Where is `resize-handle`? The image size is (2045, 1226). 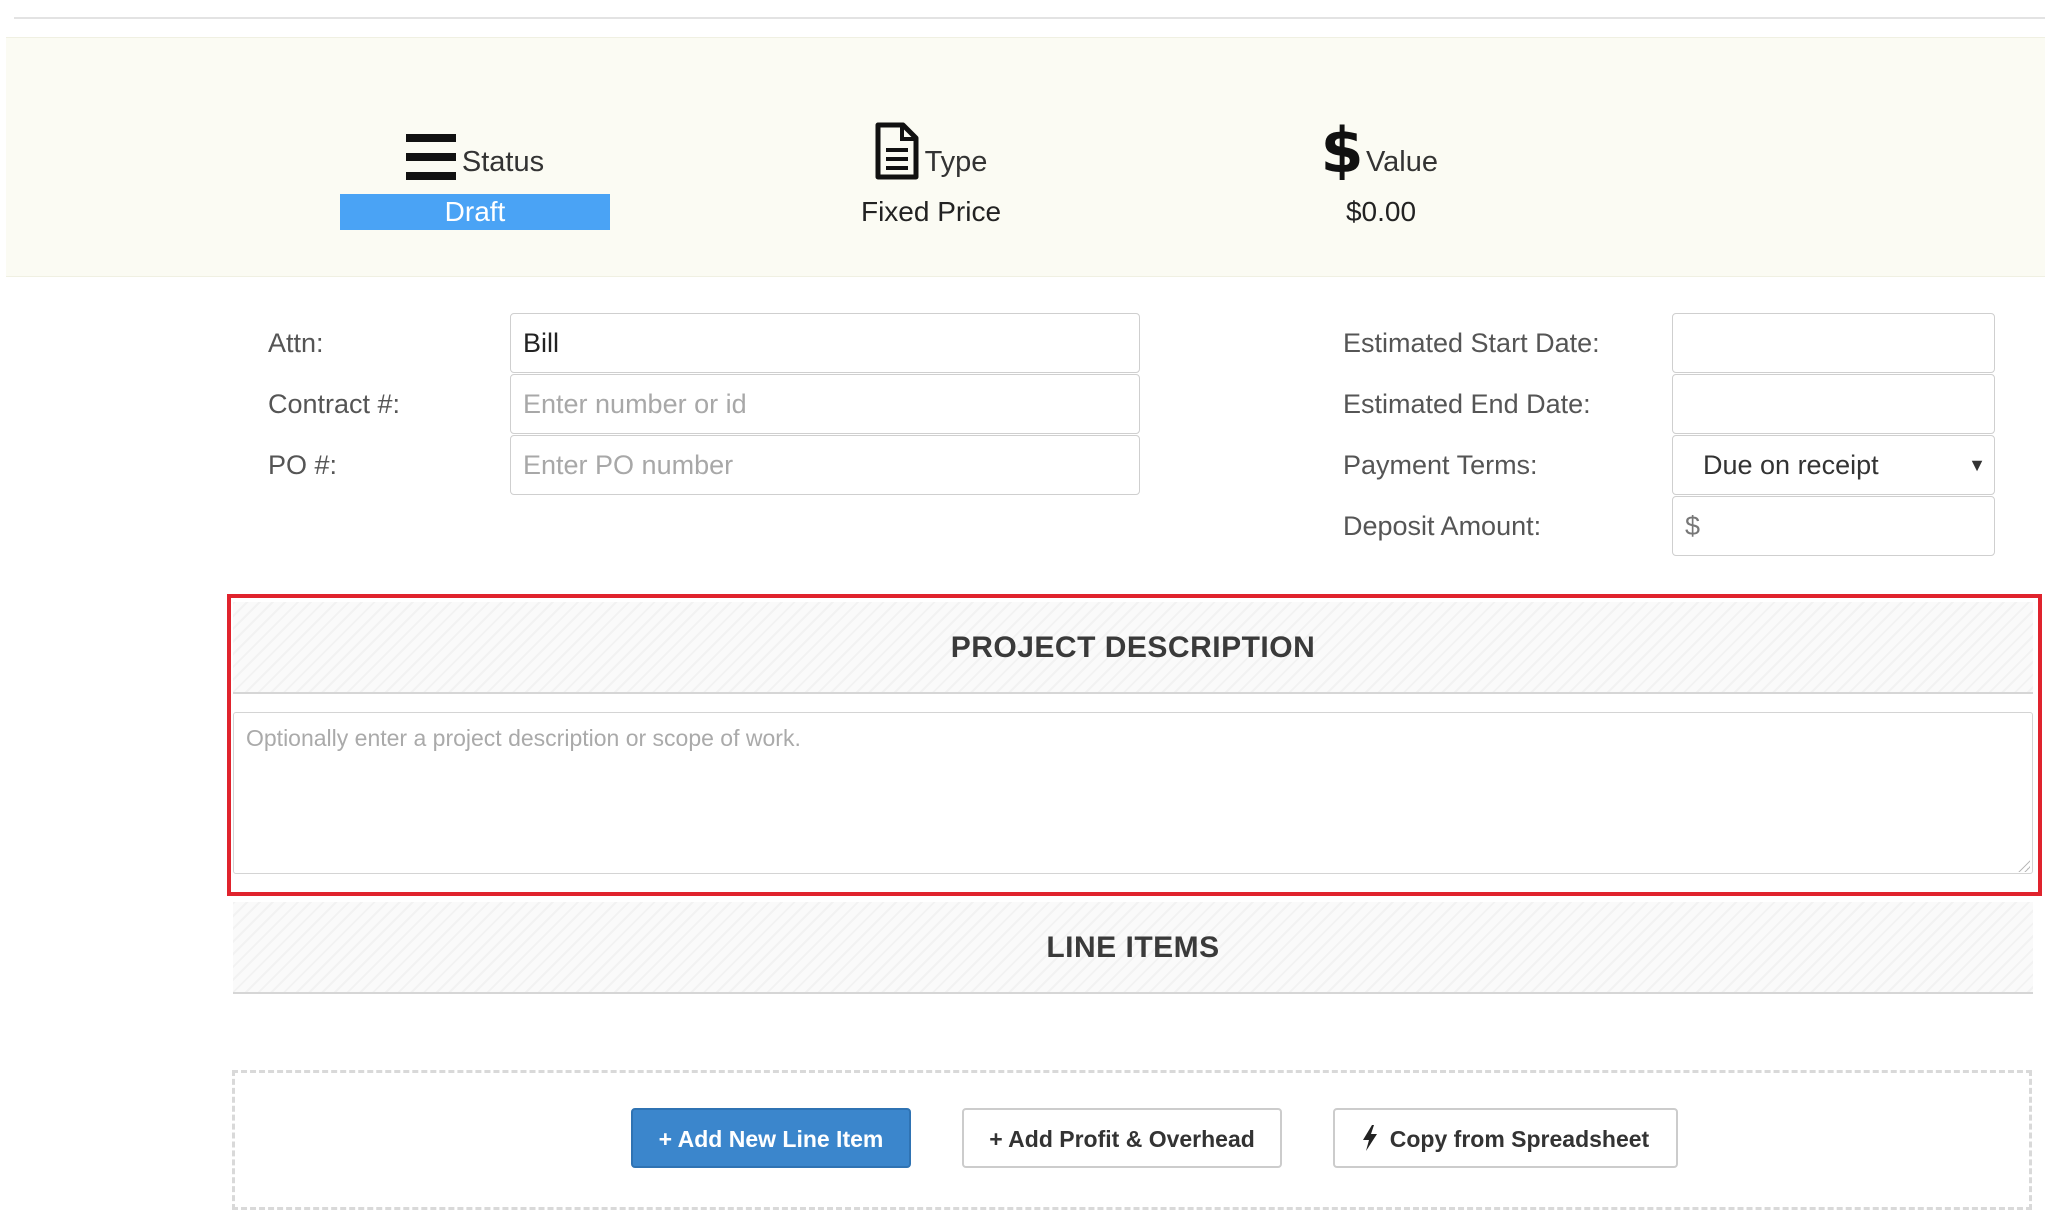
resize-handle is located at coordinates (2024, 866).